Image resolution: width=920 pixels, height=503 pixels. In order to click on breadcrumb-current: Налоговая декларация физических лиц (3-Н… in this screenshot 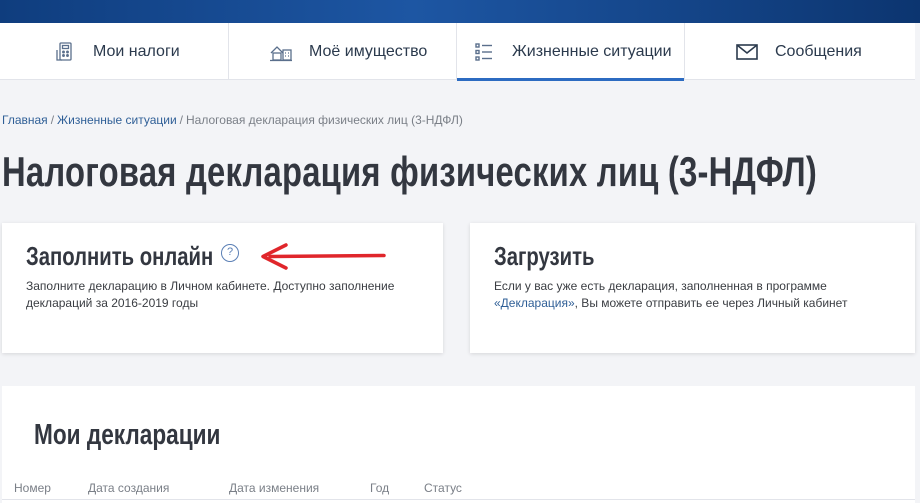, I will do `click(324, 120)`.